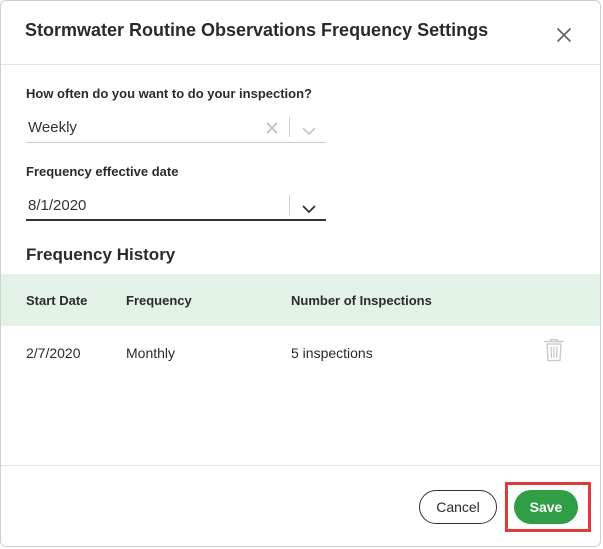 This screenshot has height=549, width=603. I want to click on column-number-of-inspections: Number of Inspections, so click(361, 300).